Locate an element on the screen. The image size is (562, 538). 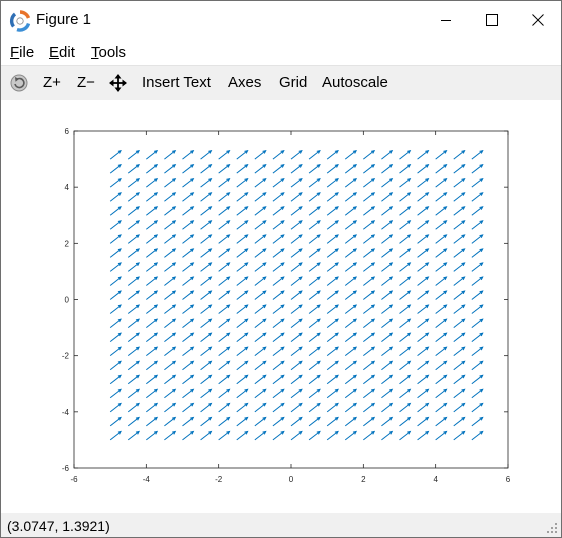
title-bar: Figure 1 is located at coordinates (281, 20).